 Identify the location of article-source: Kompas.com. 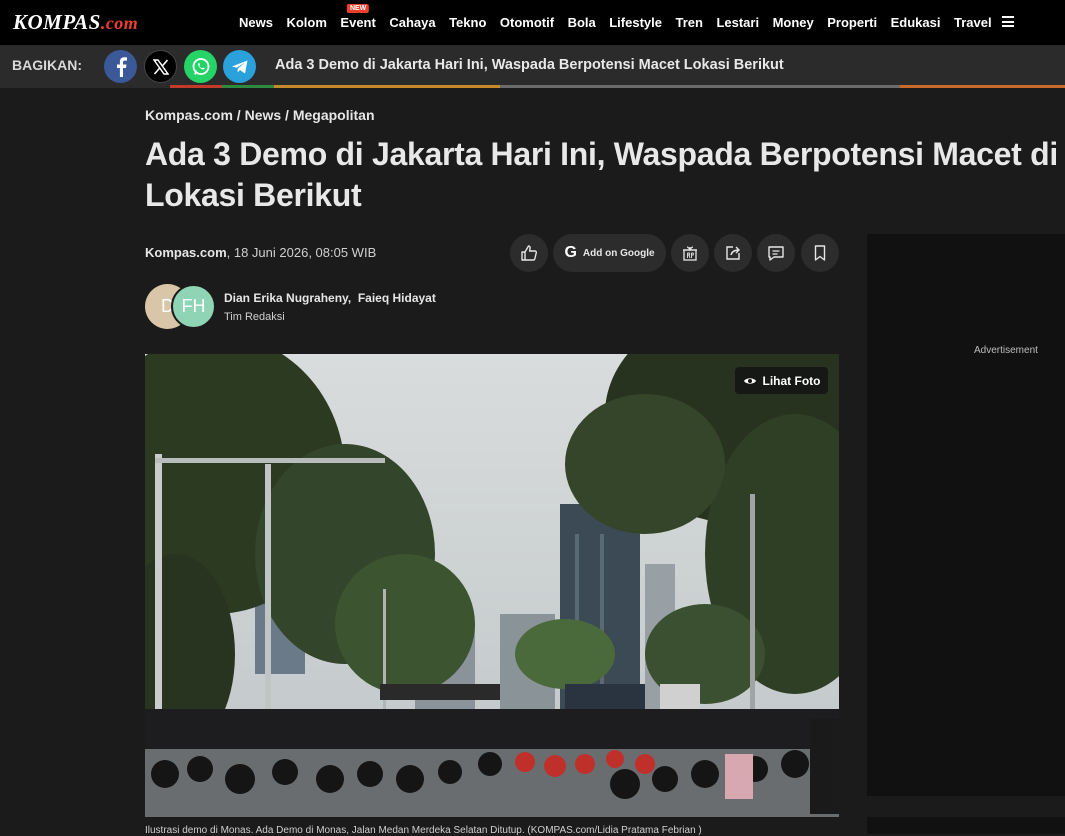
(186, 252).